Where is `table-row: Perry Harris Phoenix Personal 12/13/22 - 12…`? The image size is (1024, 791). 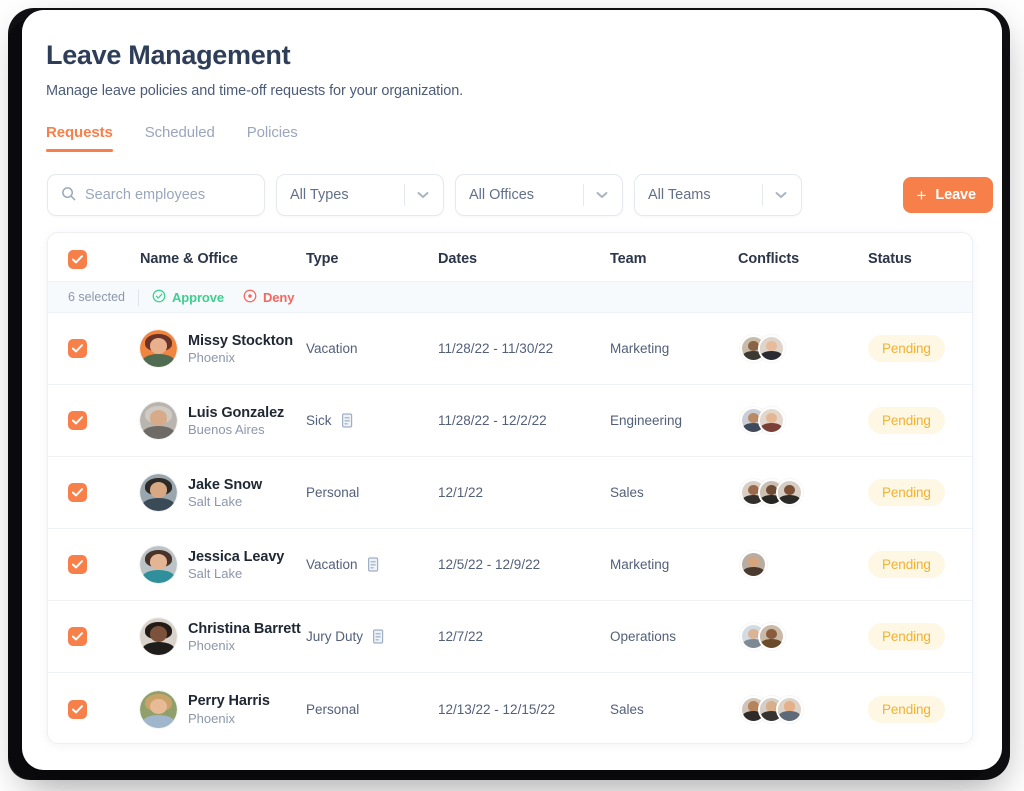 table-row: Perry Harris Phoenix Personal 12/13/22 - 12… is located at coordinates (510, 708).